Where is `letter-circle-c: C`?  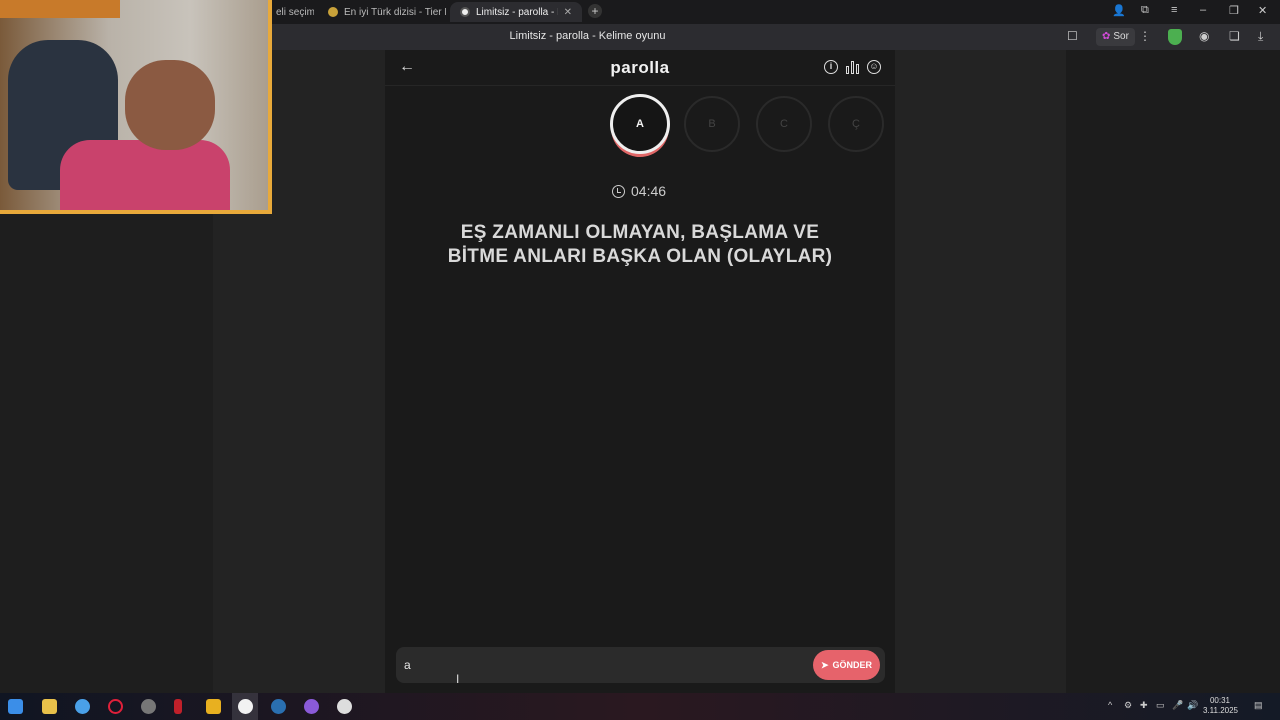 letter-circle-c: C is located at coordinates (784, 124).